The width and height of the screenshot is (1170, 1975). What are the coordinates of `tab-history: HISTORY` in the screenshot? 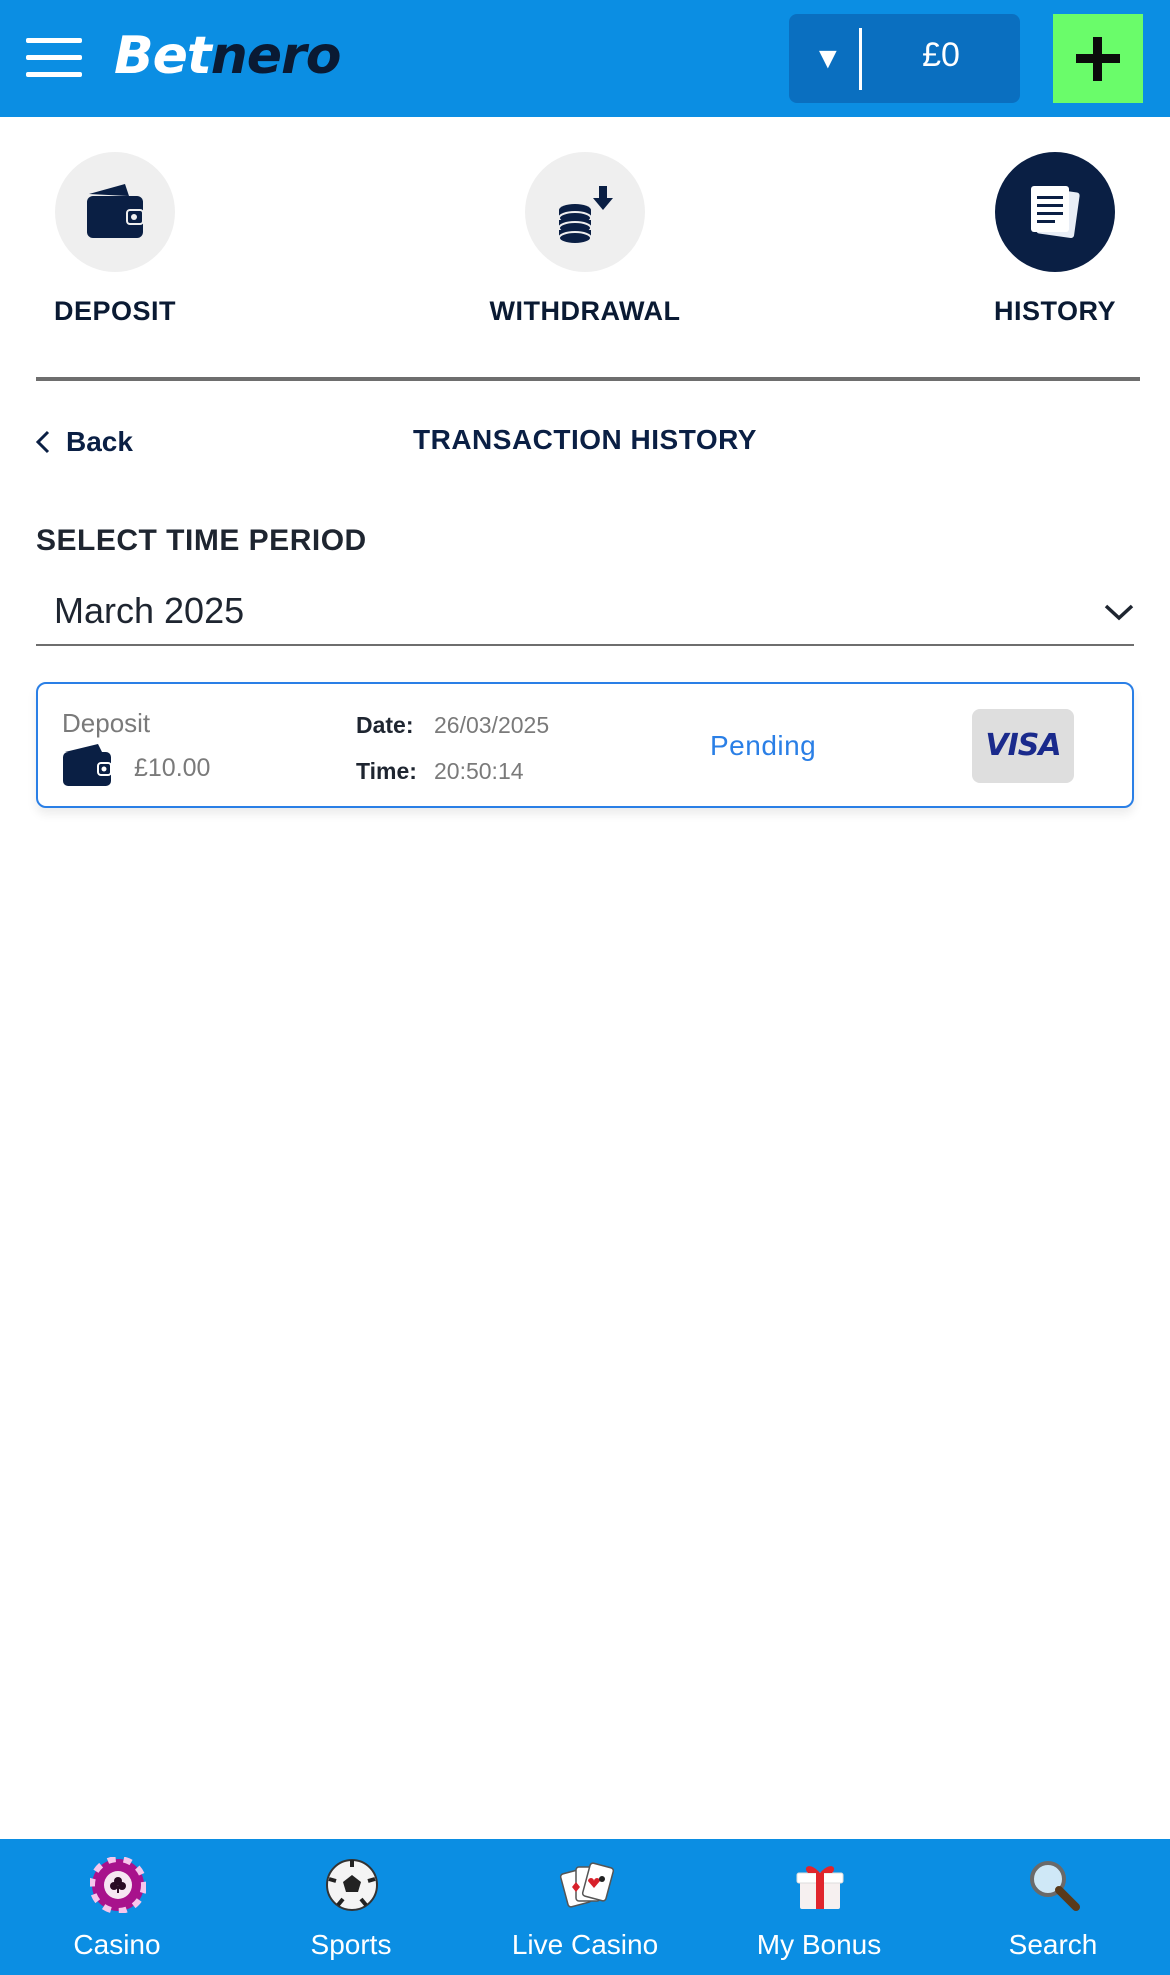 It's located at (1055, 239).